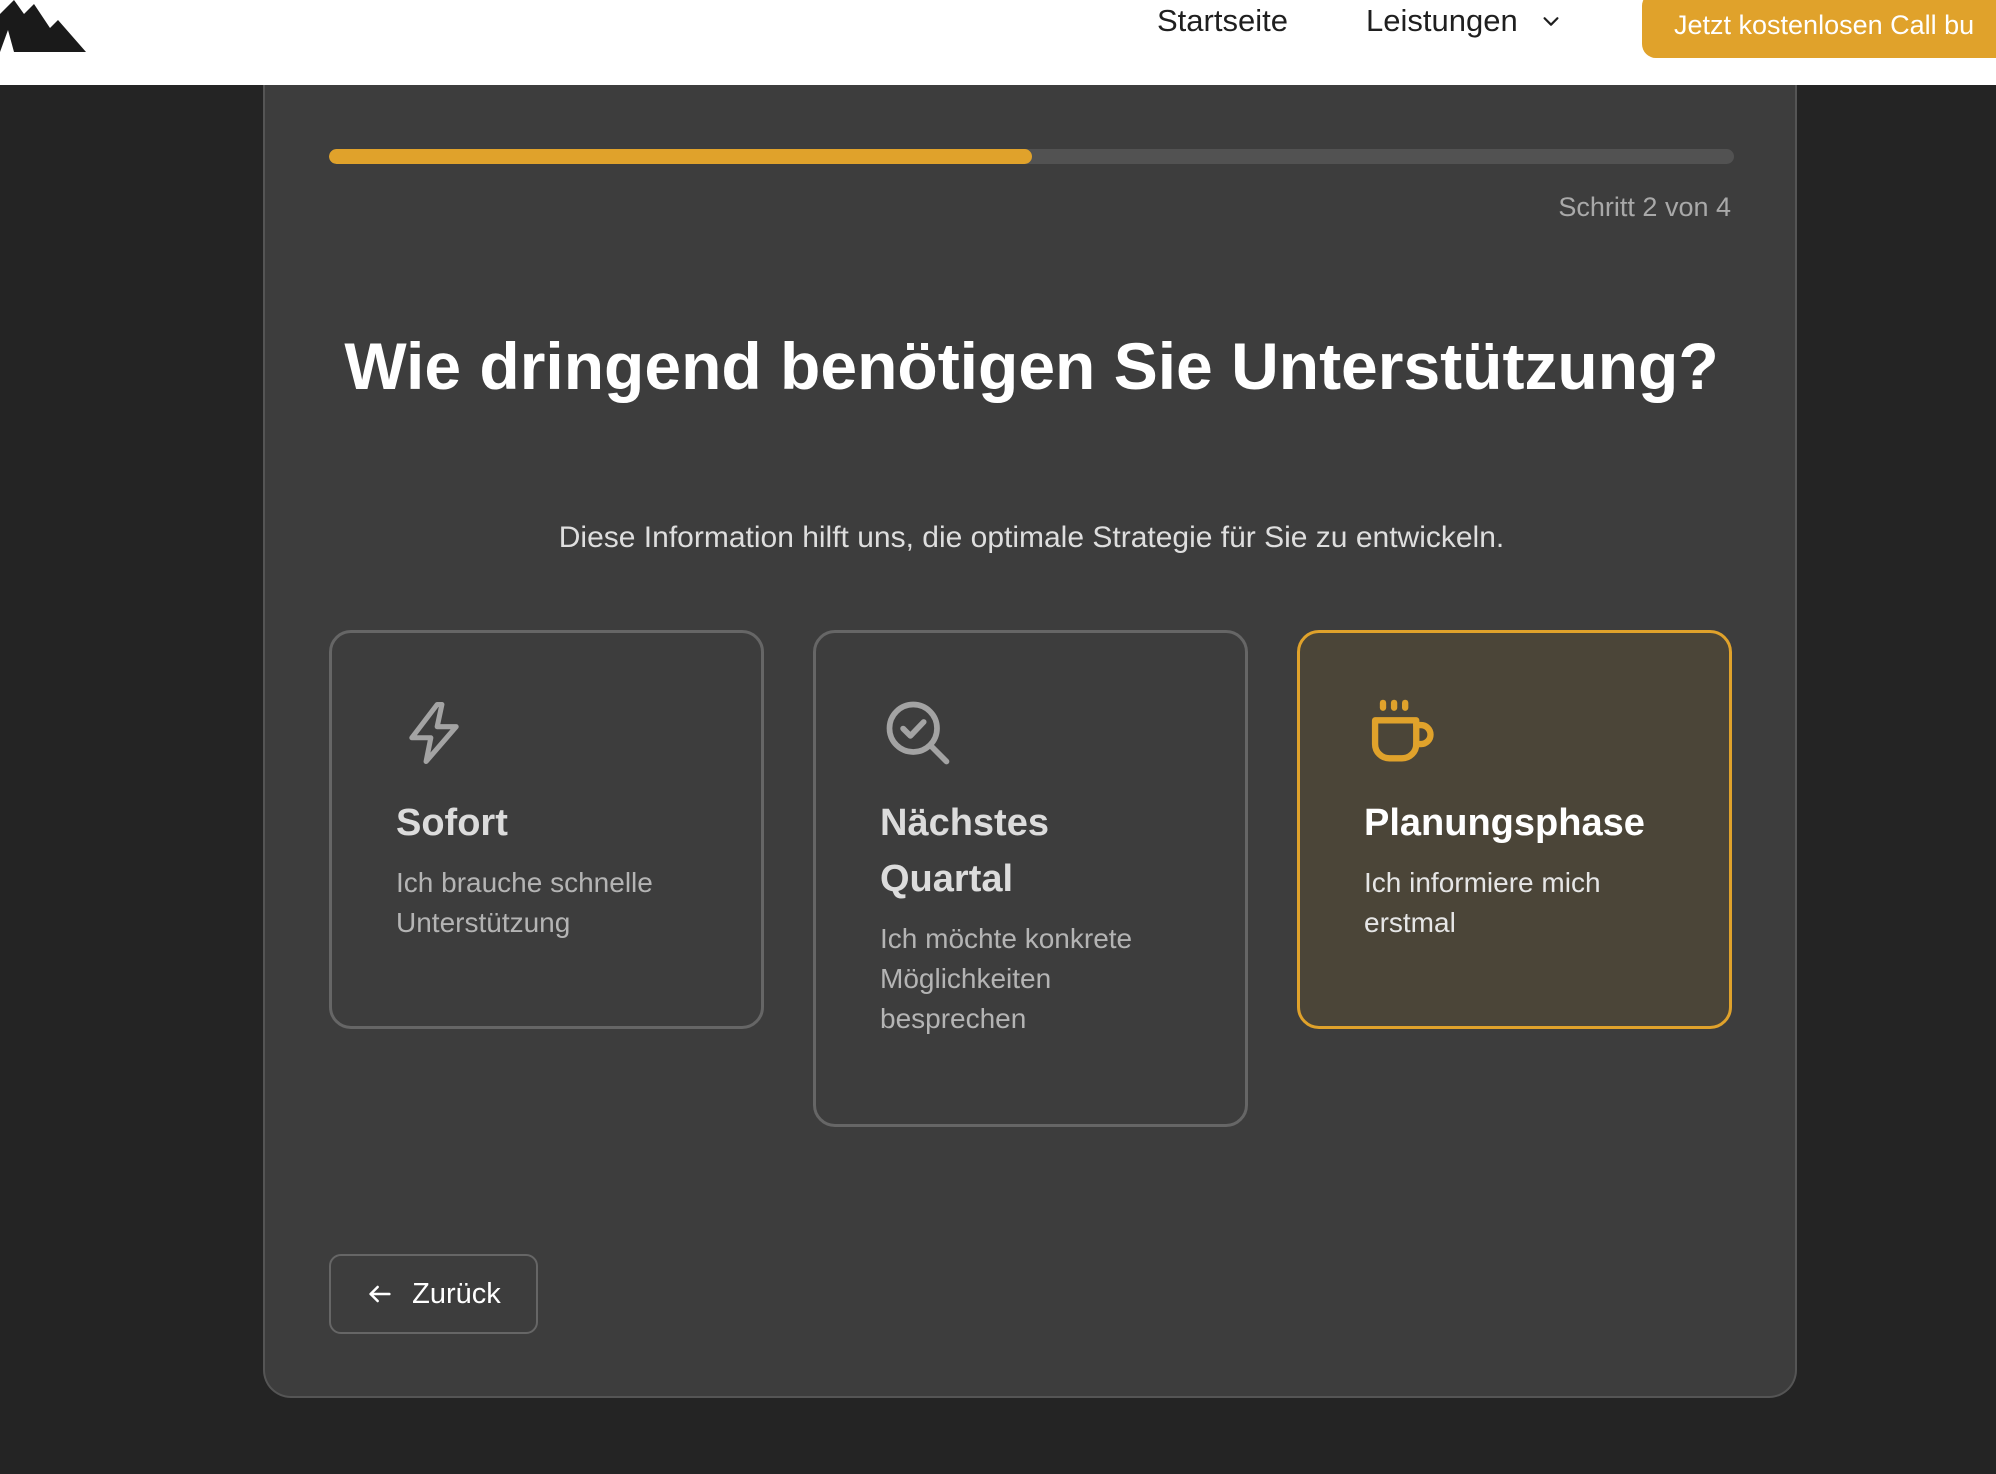 Image resolution: width=1996 pixels, height=1474 pixels. What do you see at coordinates (380, 1294) in the screenshot?
I see `arrow-left-icon` at bounding box center [380, 1294].